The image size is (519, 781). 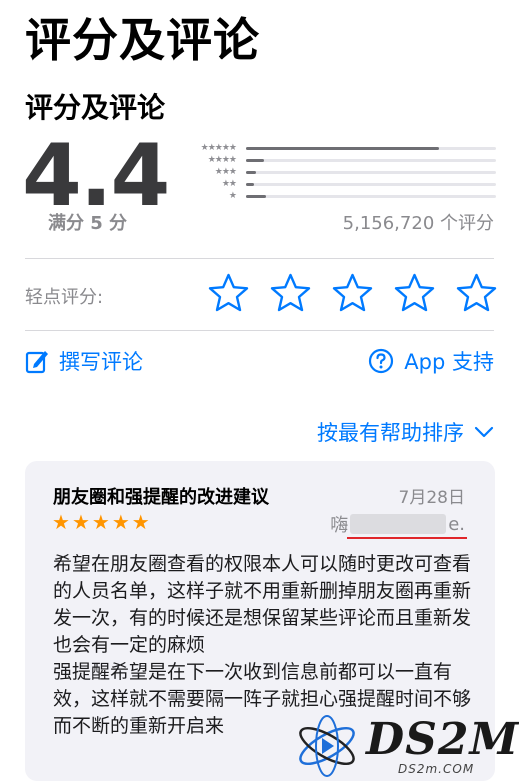 What do you see at coordinates (418, 223) in the screenshot?
I see `rating-count: 5,156,720 个评分` at bounding box center [418, 223].